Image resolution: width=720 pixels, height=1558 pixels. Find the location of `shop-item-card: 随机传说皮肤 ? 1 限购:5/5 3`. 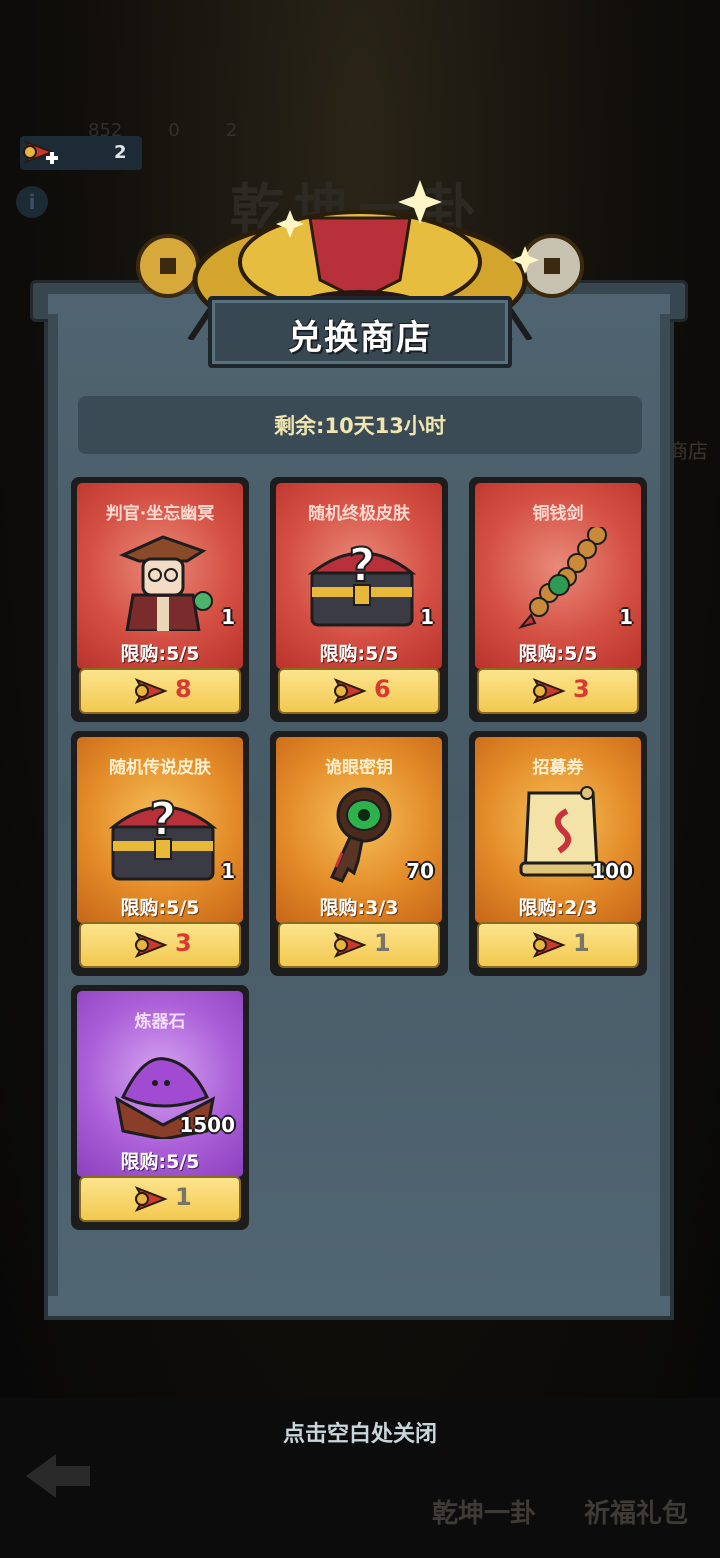

shop-item-card: 随机传说皮肤 ? 1 限购:5/5 3 is located at coordinates (160, 853).